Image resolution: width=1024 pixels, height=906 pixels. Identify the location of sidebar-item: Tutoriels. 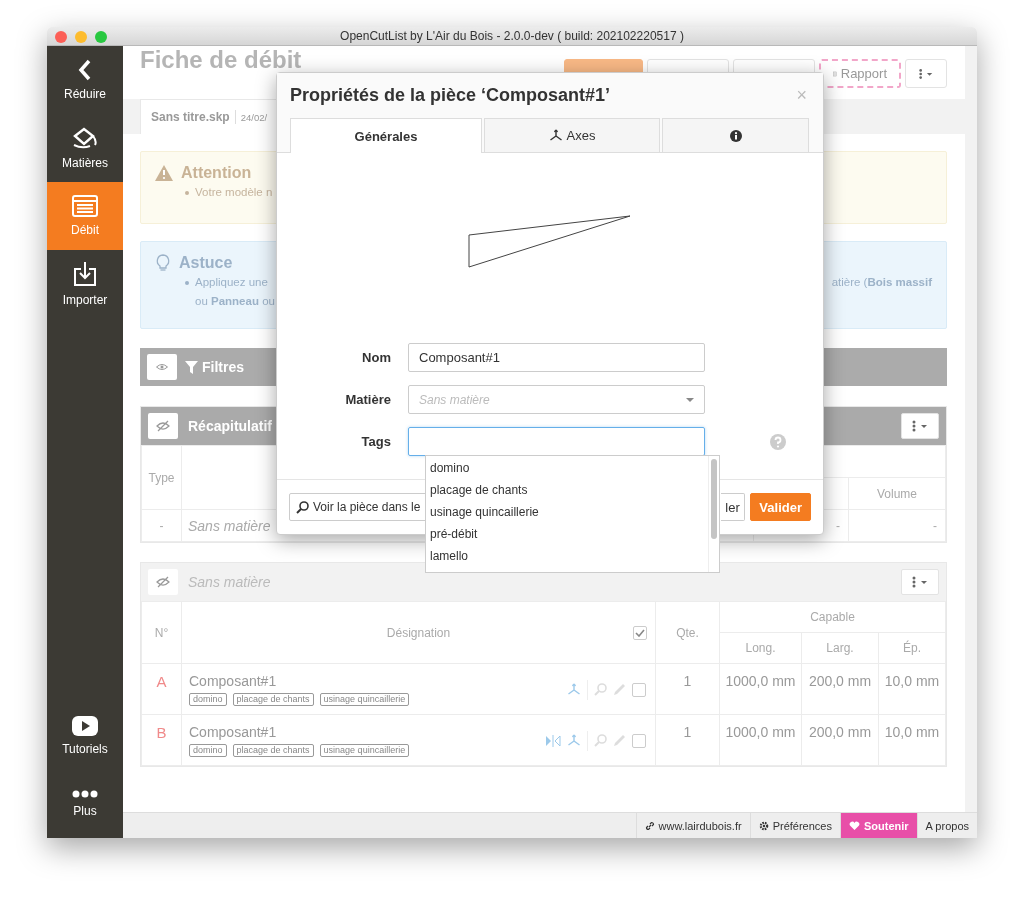
(85, 736).